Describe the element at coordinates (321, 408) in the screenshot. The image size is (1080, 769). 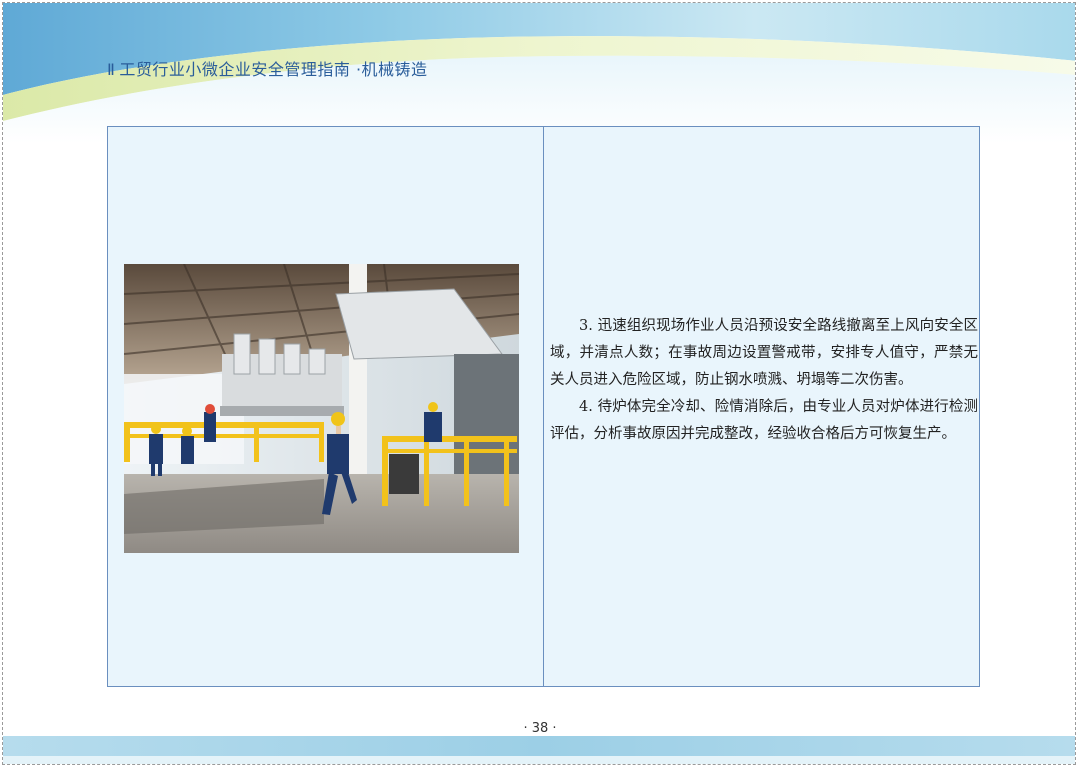
I see `factory-workers-photo` at that location.